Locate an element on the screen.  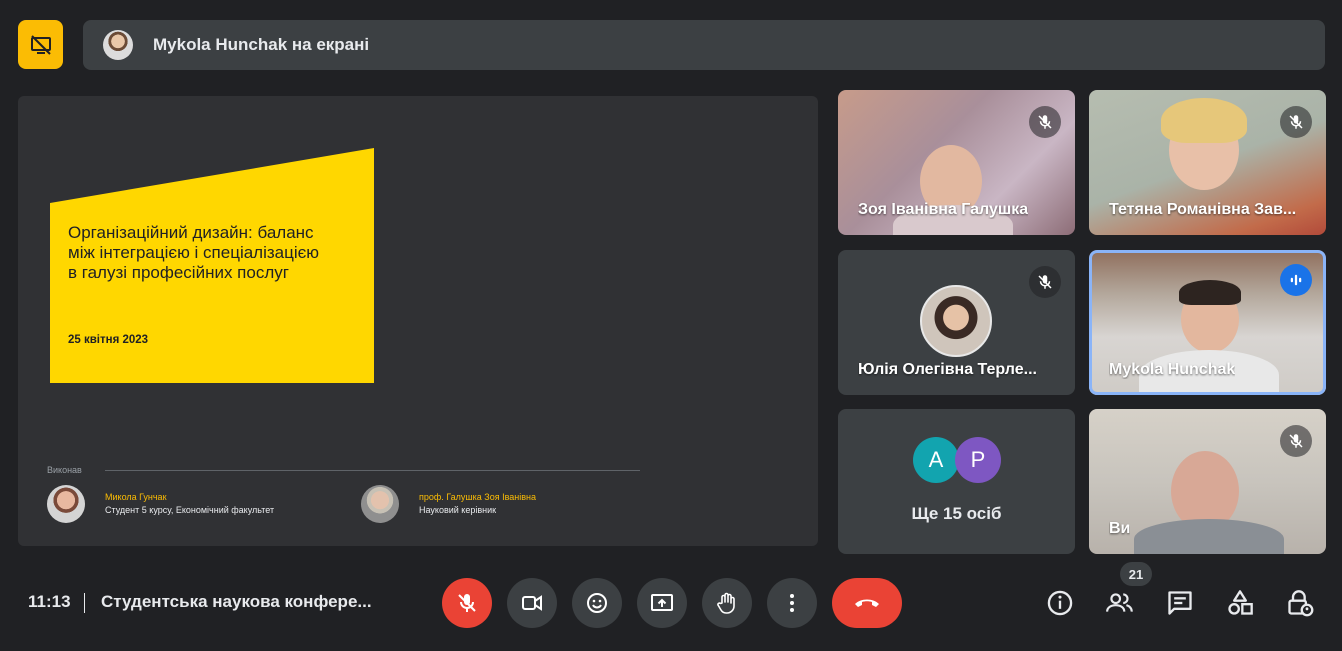
presenter-avatar is located at coordinates (118, 45).